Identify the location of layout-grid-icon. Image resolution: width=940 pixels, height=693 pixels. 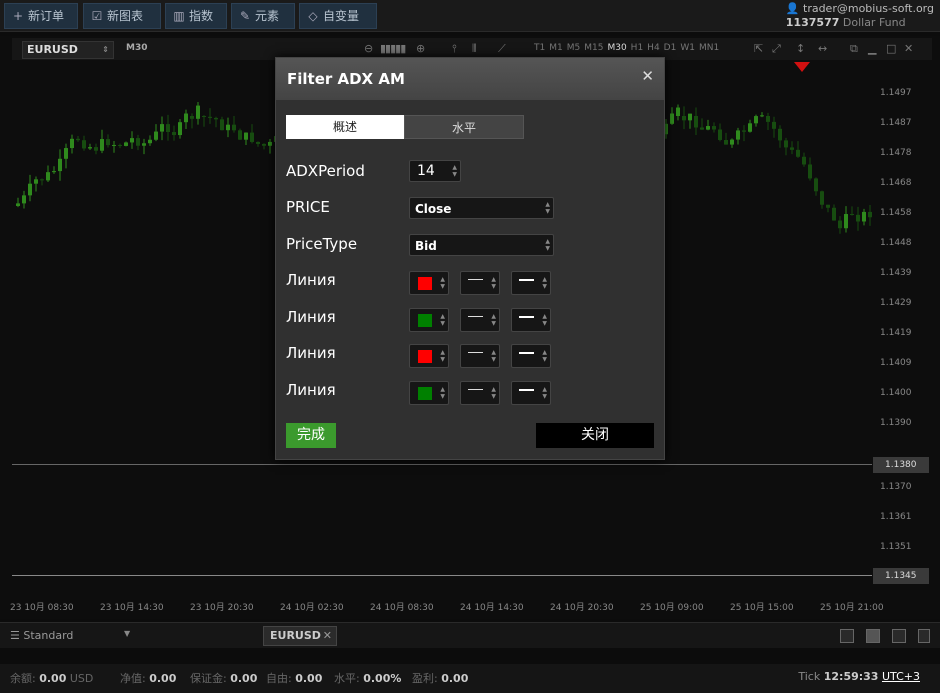
(873, 636).